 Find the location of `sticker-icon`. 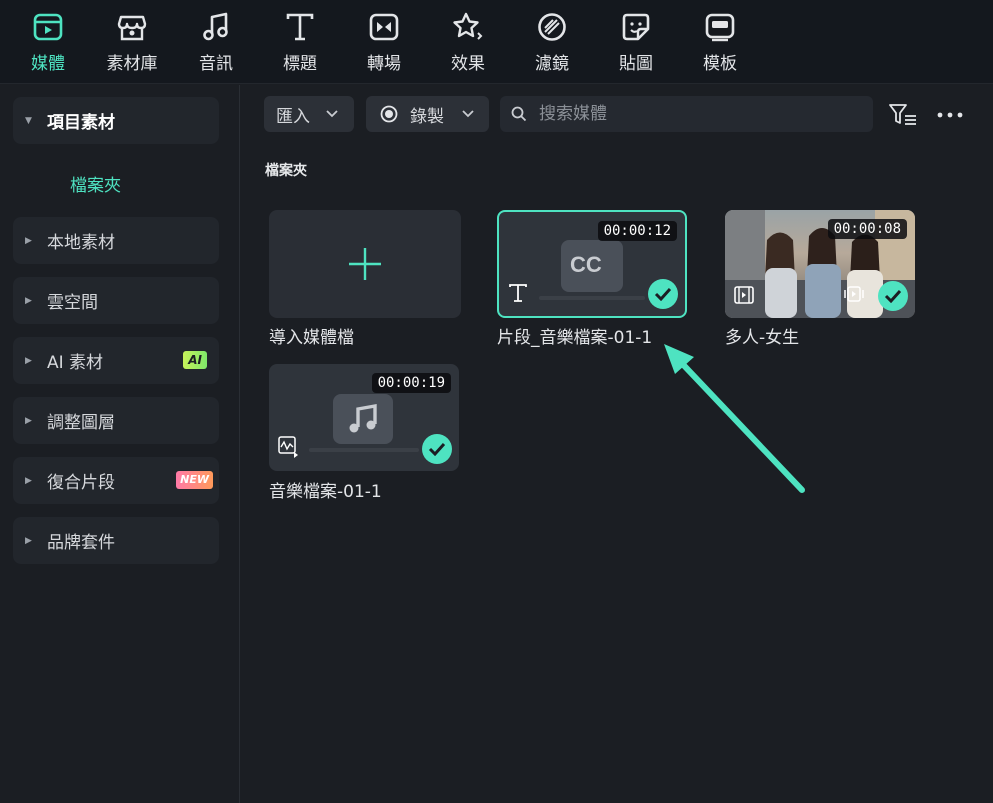

sticker-icon is located at coordinates (636, 26).